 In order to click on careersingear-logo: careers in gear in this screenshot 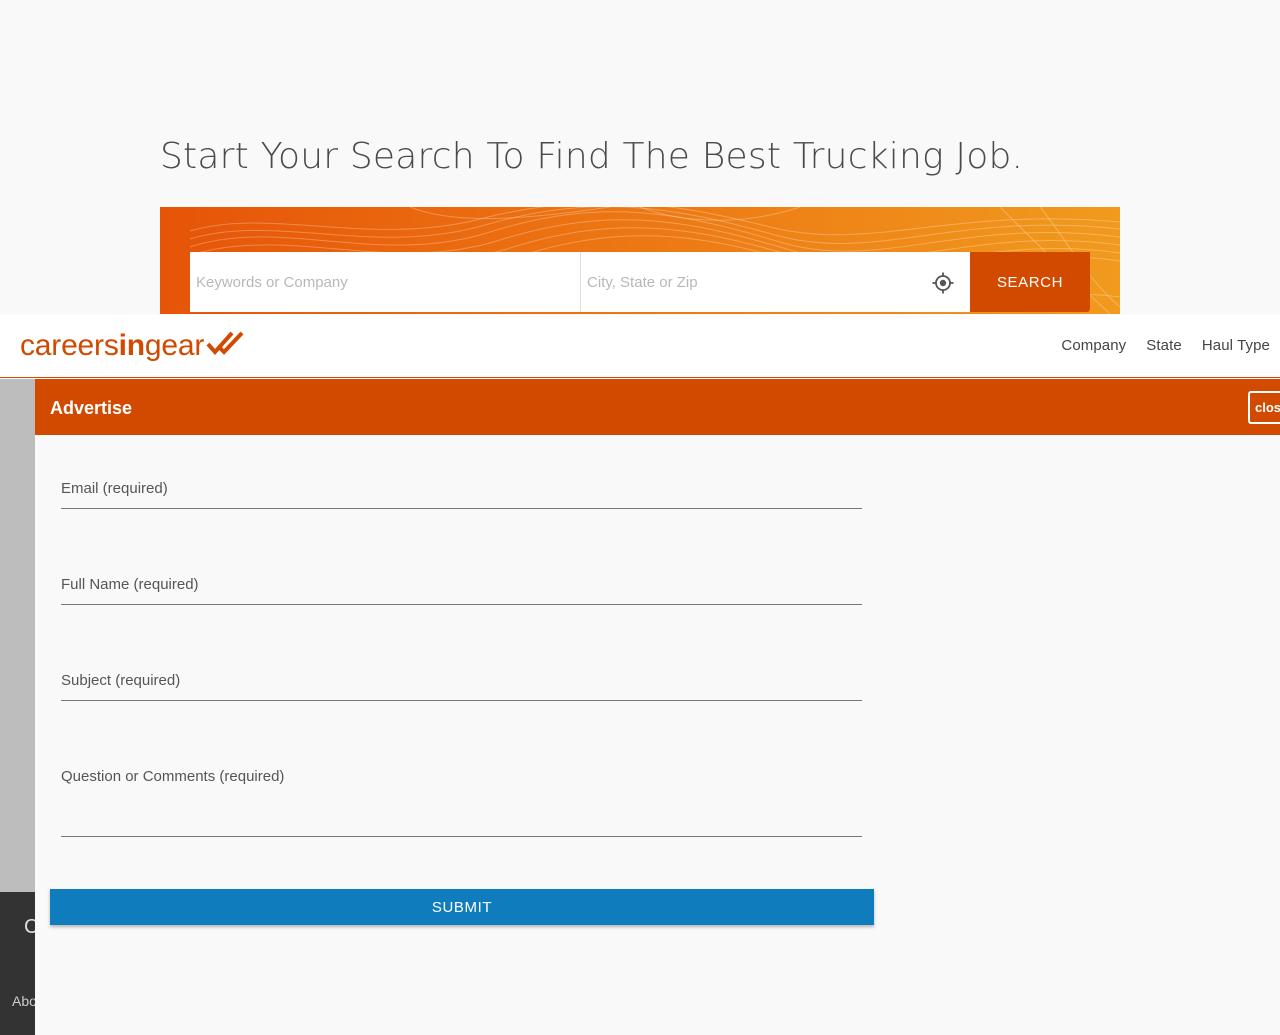, I will do `click(133, 346)`.